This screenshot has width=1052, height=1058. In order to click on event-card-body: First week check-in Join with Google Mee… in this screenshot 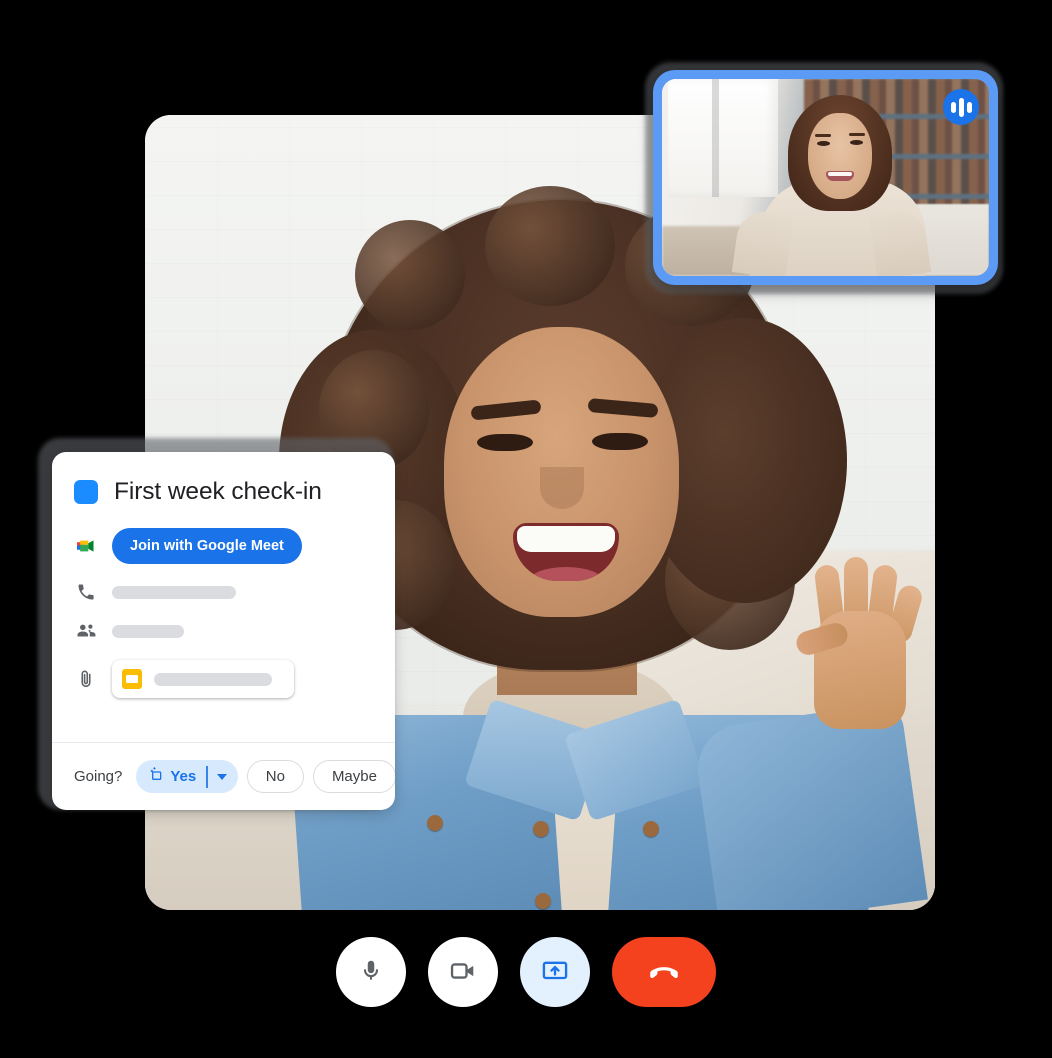, I will do `click(223, 575)`.